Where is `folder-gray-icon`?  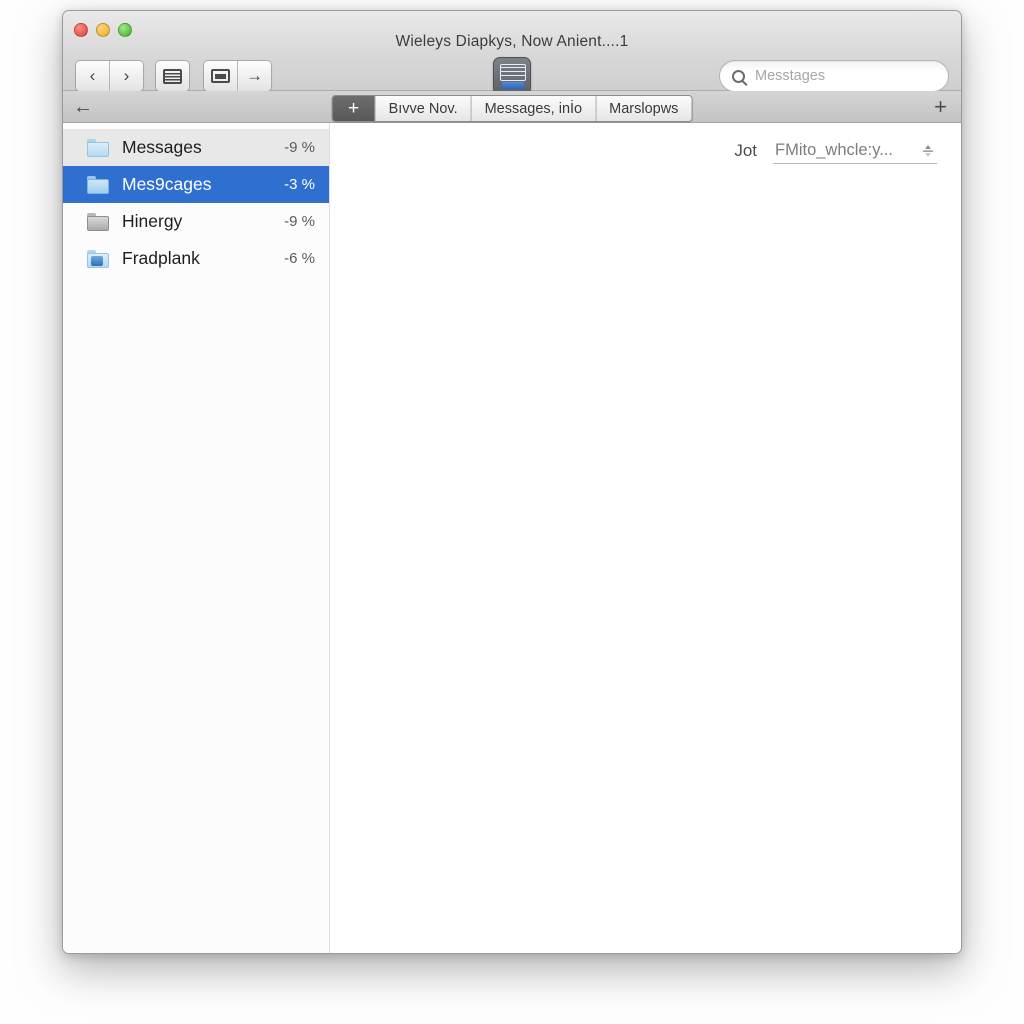 folder-gray-icon is located at coordinates (98, 221).